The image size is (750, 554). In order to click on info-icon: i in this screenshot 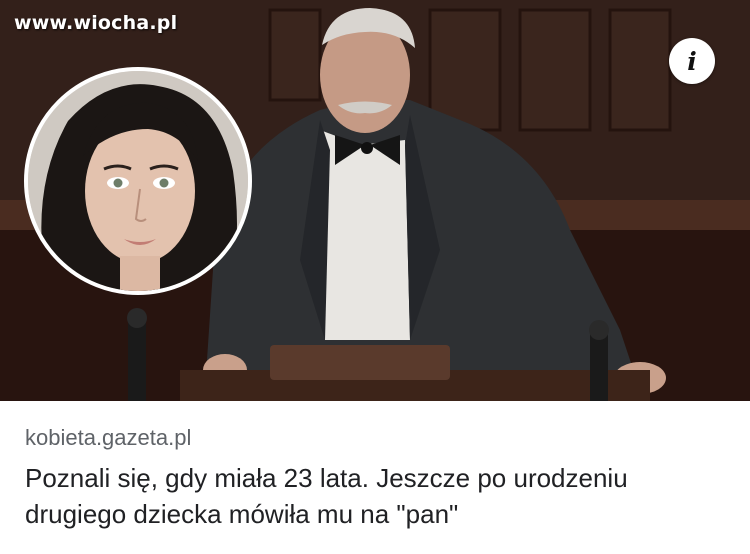, I will do `click(692, 61)`.